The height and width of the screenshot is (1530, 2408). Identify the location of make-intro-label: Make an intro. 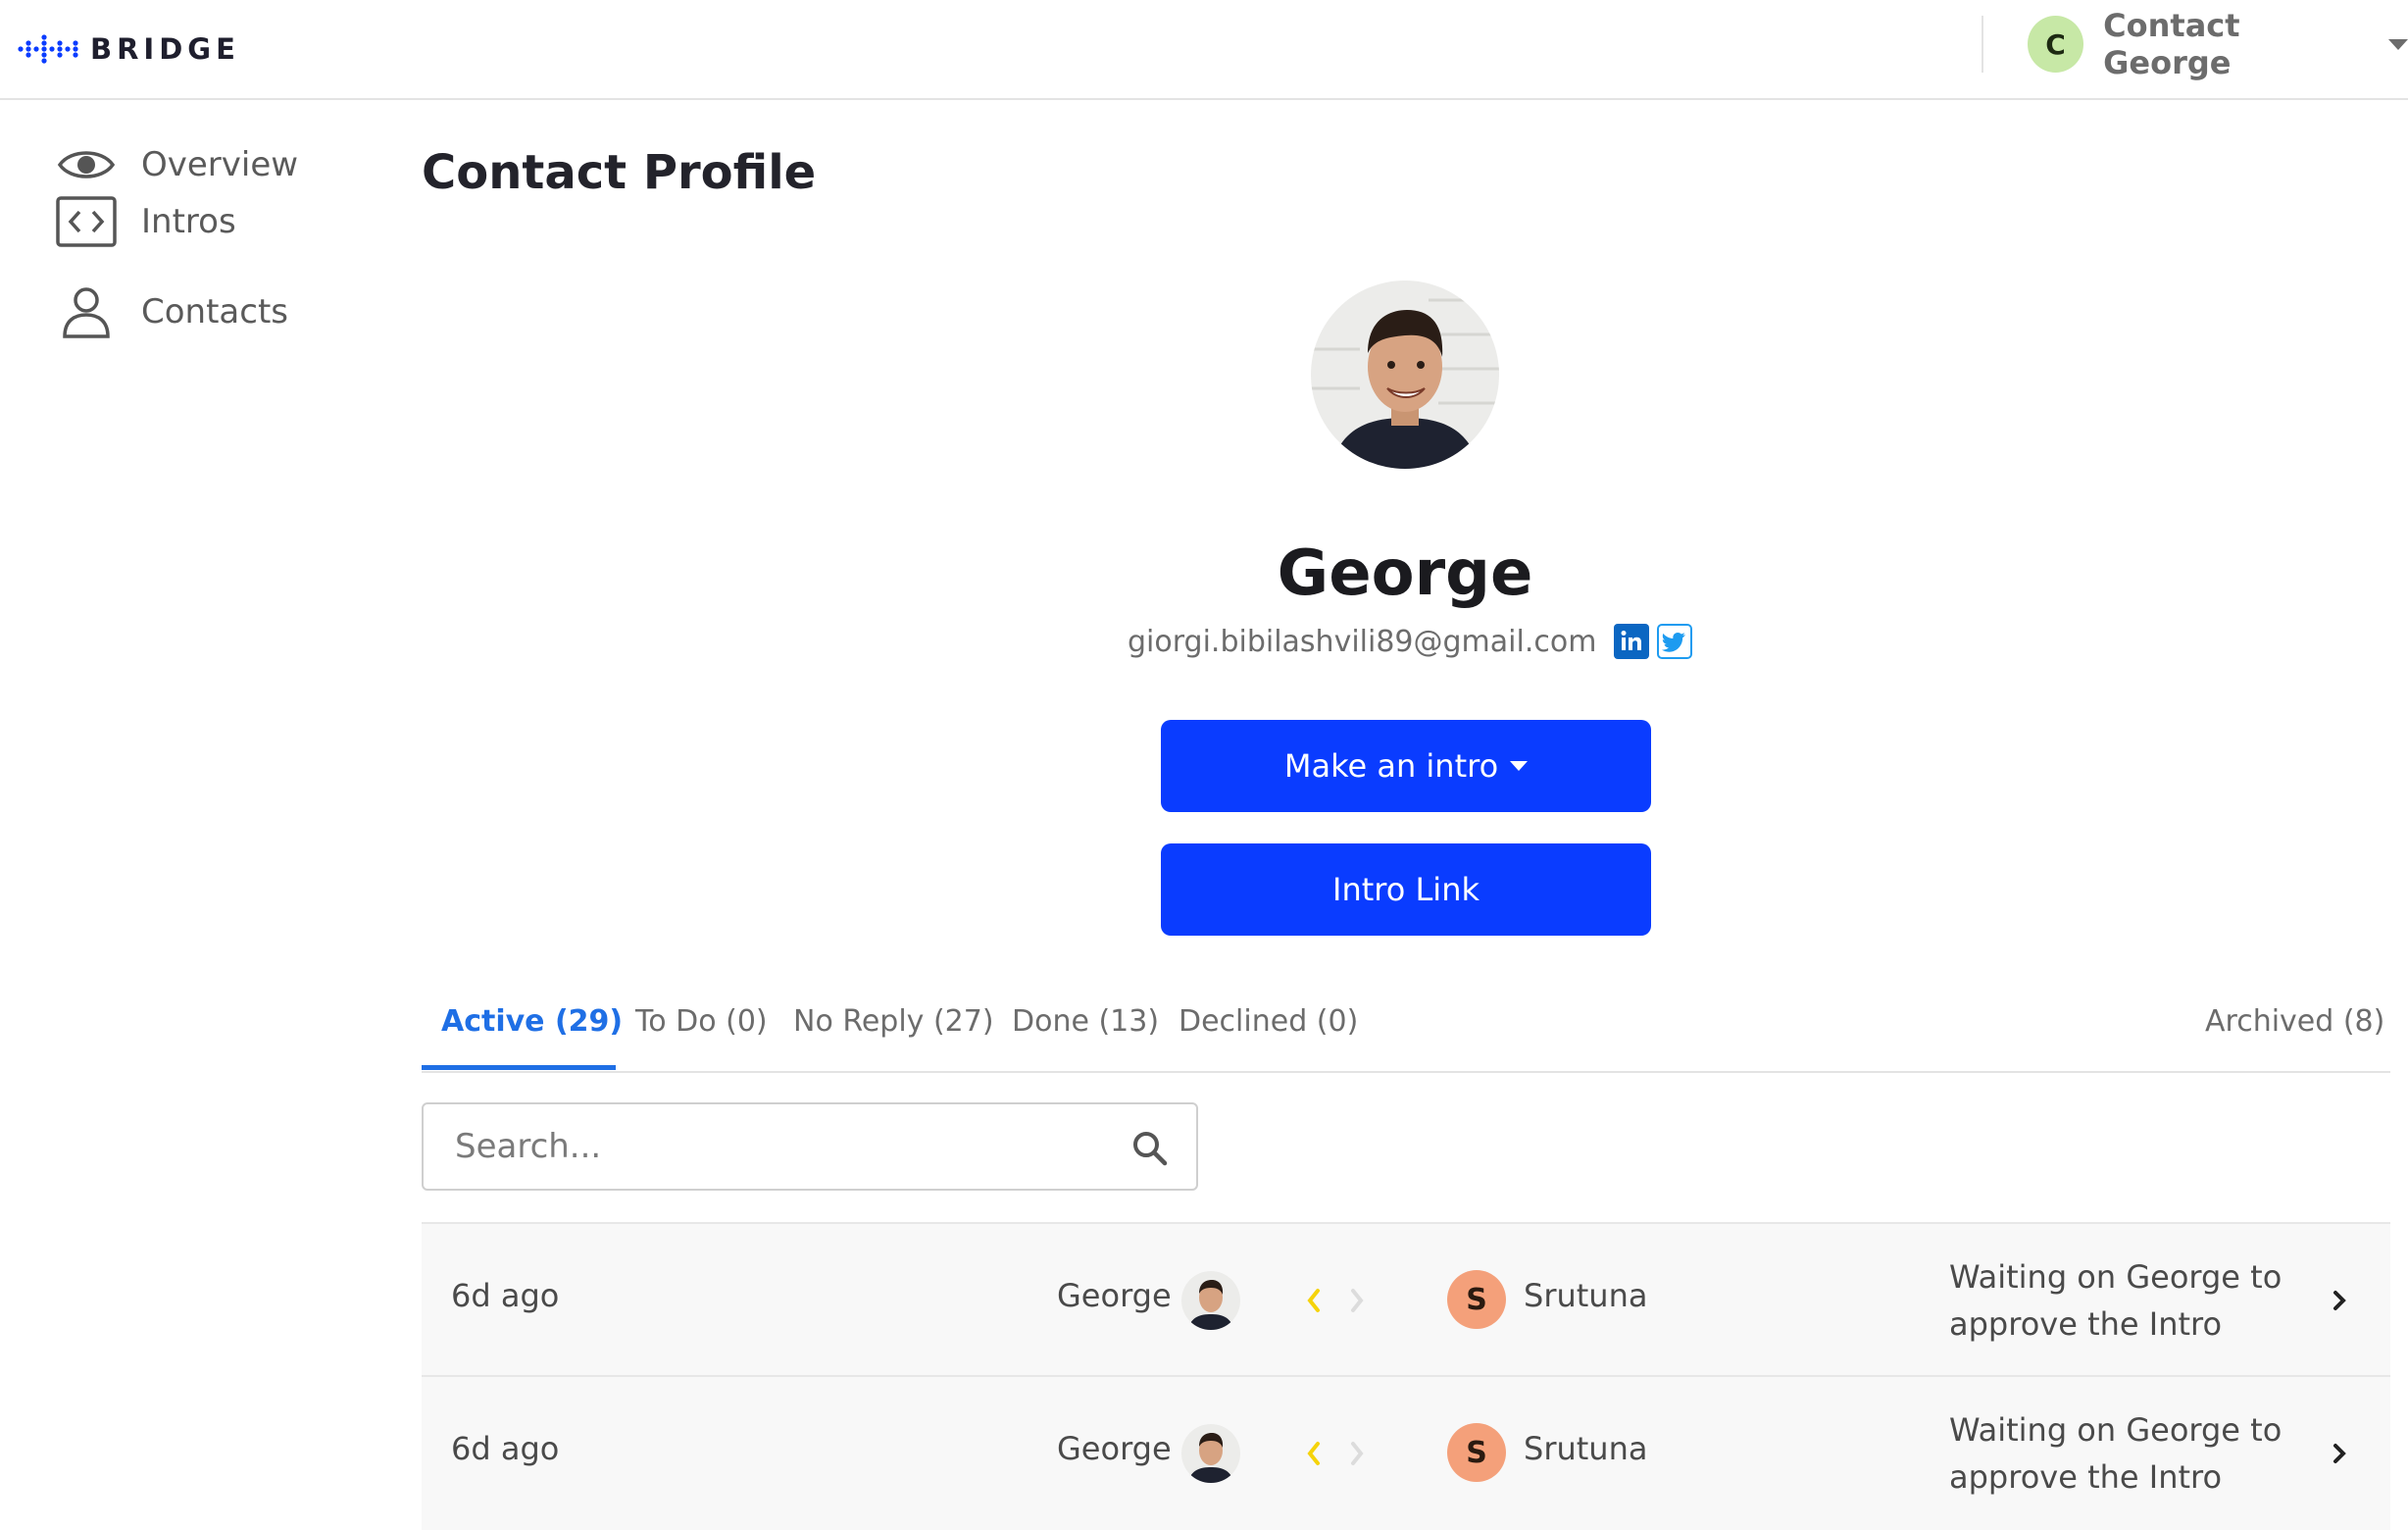
(1391, 766).